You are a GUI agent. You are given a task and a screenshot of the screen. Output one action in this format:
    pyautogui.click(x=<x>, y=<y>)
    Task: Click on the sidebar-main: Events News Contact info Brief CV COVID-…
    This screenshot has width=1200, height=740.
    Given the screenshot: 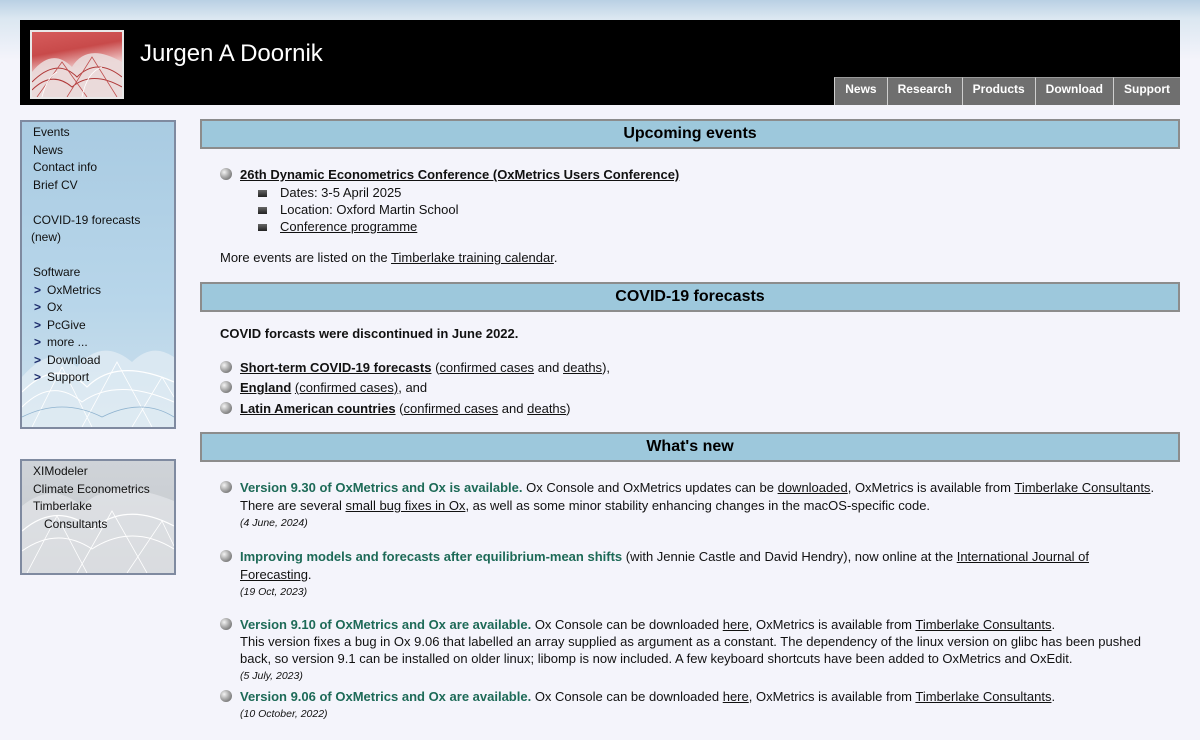 What is the action you would take?
    pyautogui.click(x=98, y=274)
    